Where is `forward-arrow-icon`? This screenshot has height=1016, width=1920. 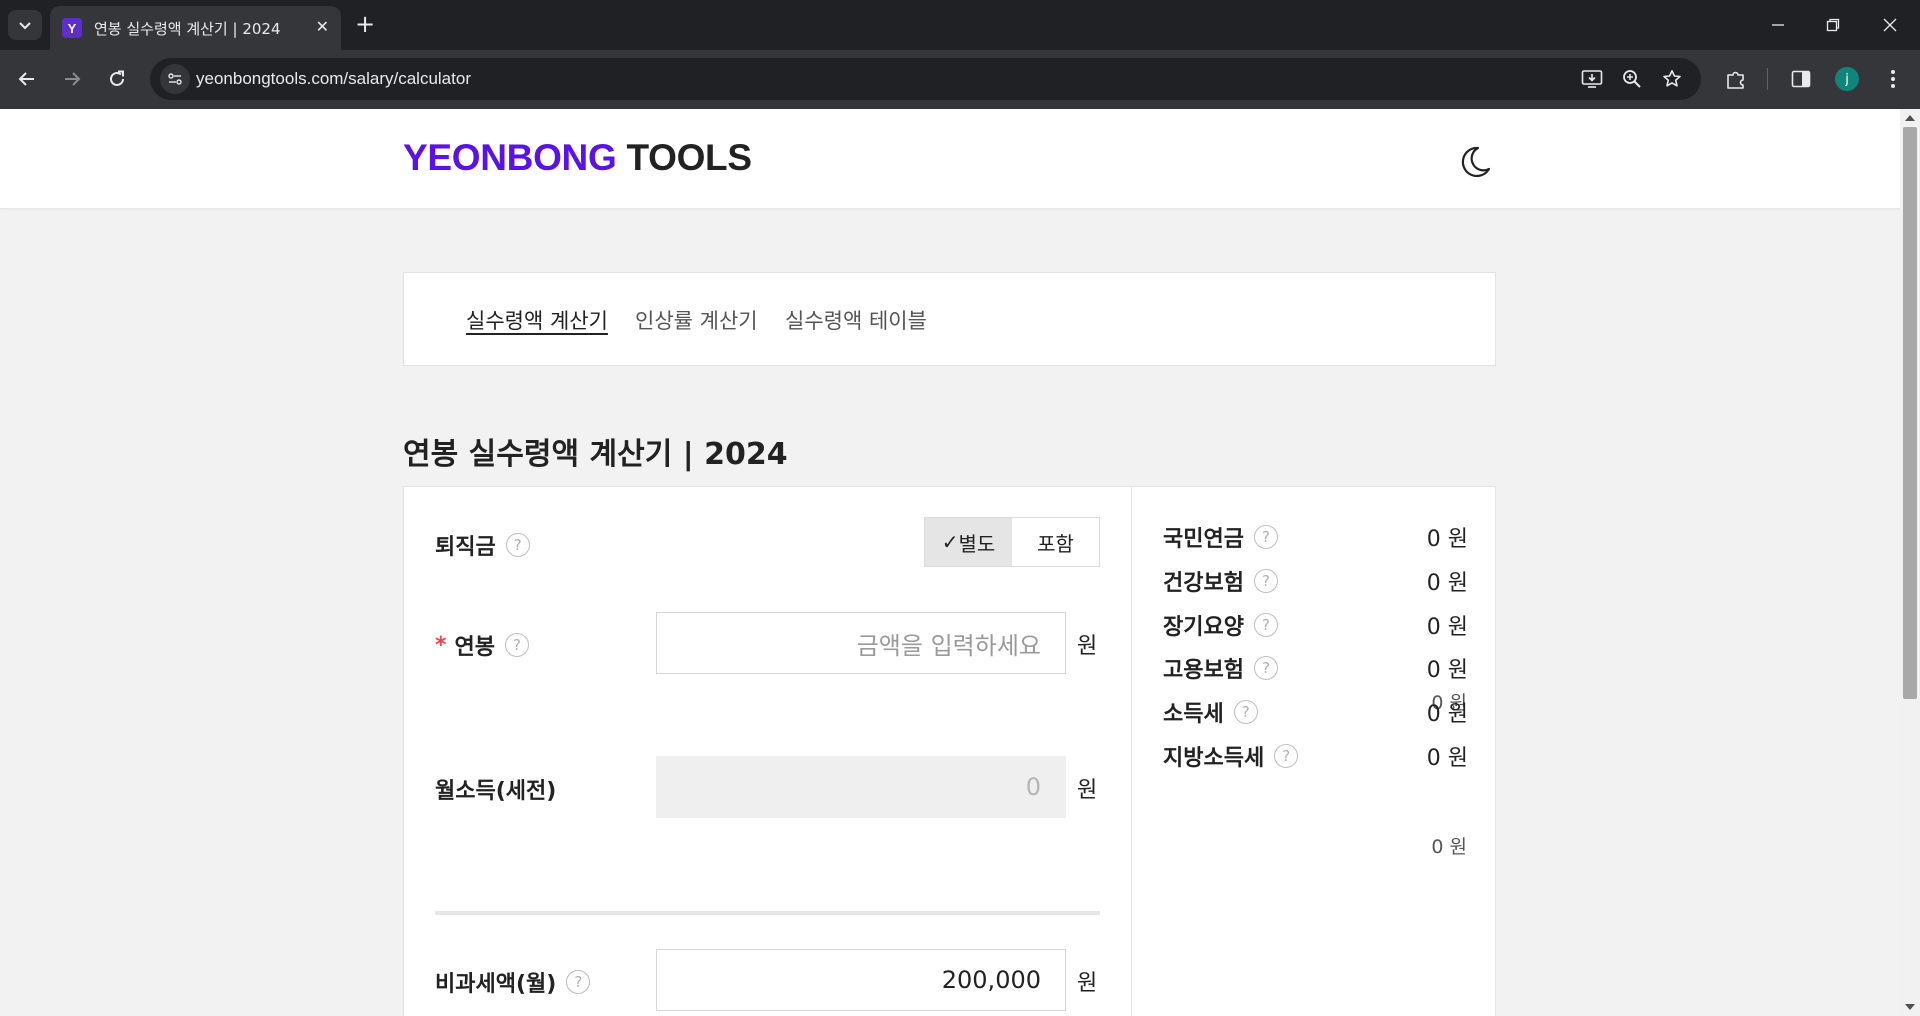 forward-arrow-icon is located at coordinates (72, 79).